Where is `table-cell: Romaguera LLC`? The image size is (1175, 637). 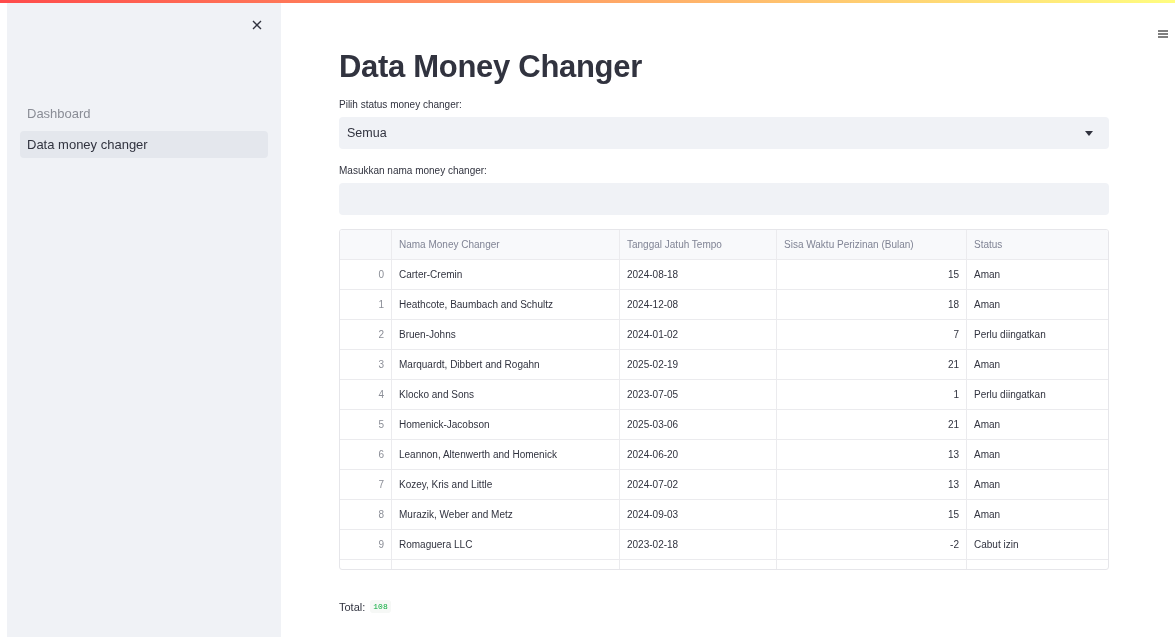 table-cell: Romaguera LLC is located at coordinates (506, 544).